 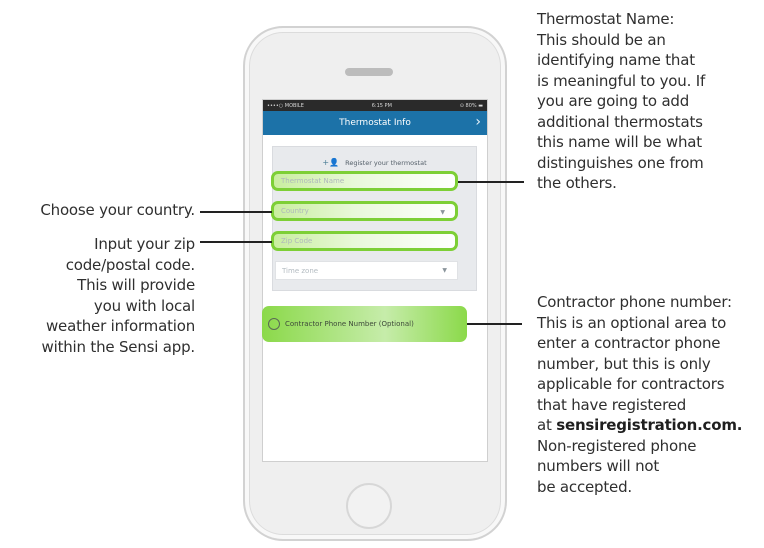 I want to click on carrier-signal: ••••○ MOBILE, so click(x=285, y=105).